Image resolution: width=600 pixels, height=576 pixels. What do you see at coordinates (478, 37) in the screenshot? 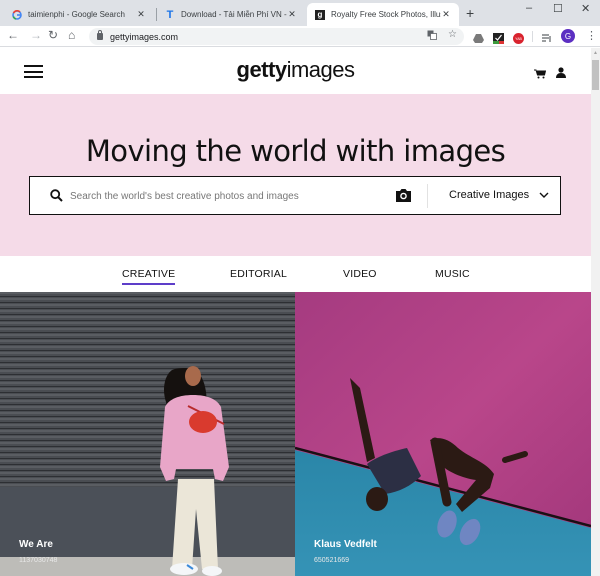
I see `drive-icon` at bounding box center [478, 37].